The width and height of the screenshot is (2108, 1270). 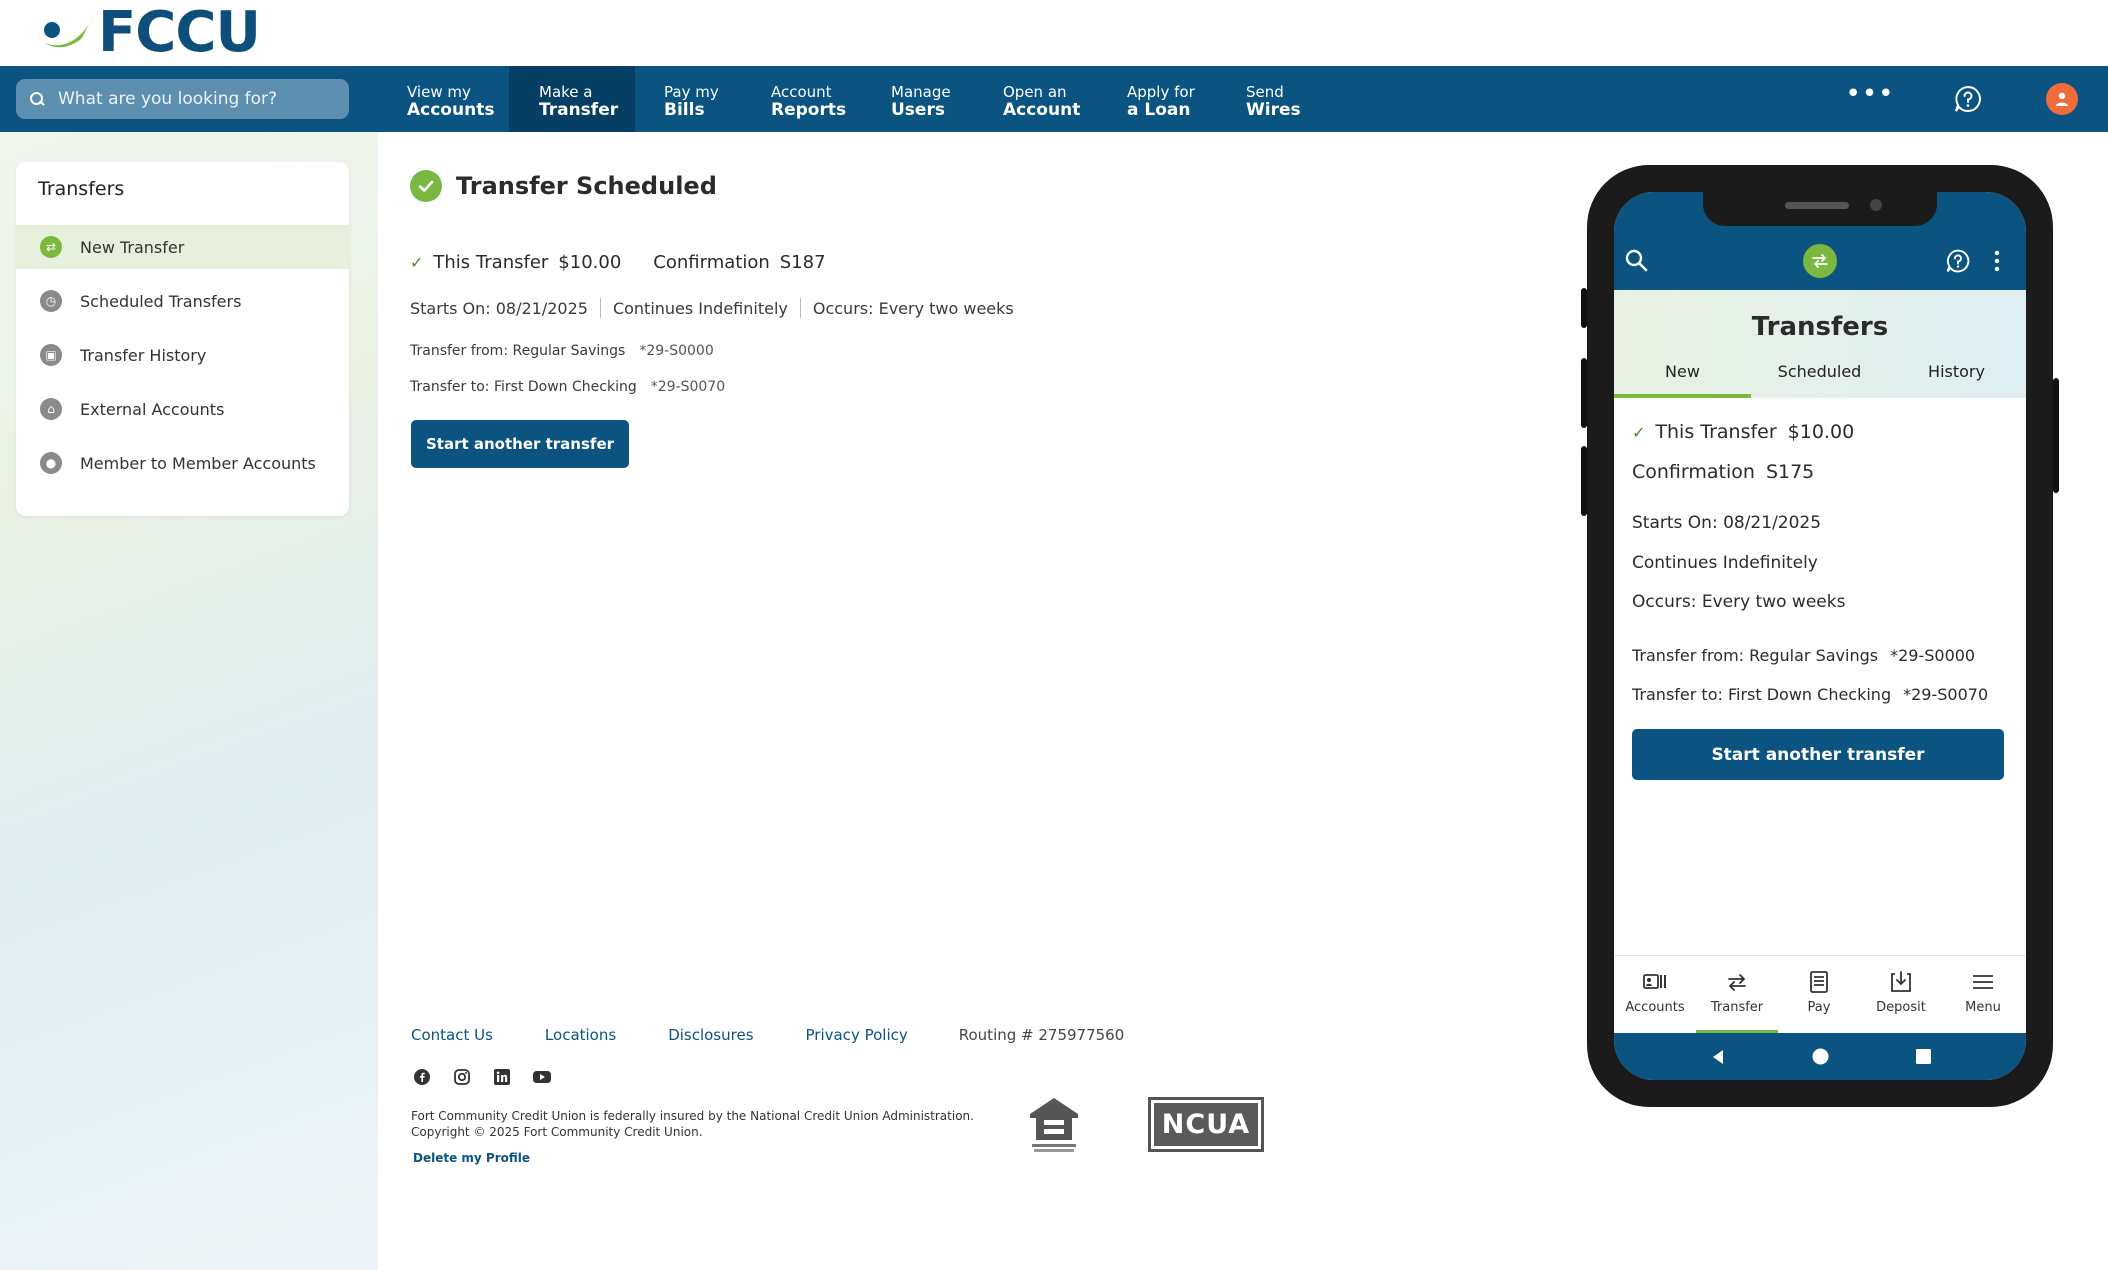 What do you see at coordinates (710, 1035) in the screenshot?
I see `disclosures-link: Disclosures` at bounding box center [710, 1035].